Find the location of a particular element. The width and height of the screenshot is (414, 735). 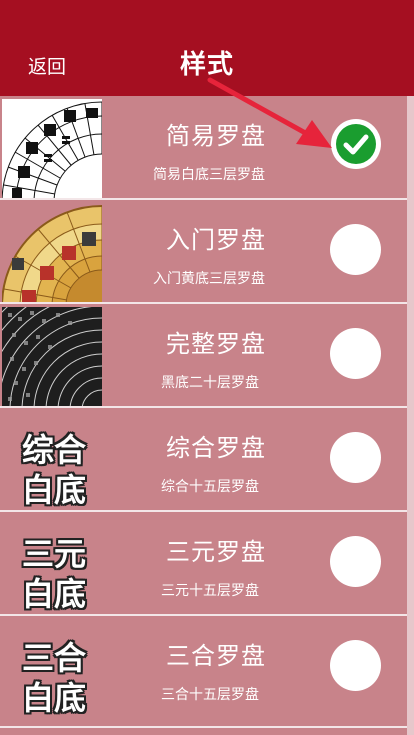

style-name: 综合罗盘 is located at coordinates (216, 448).